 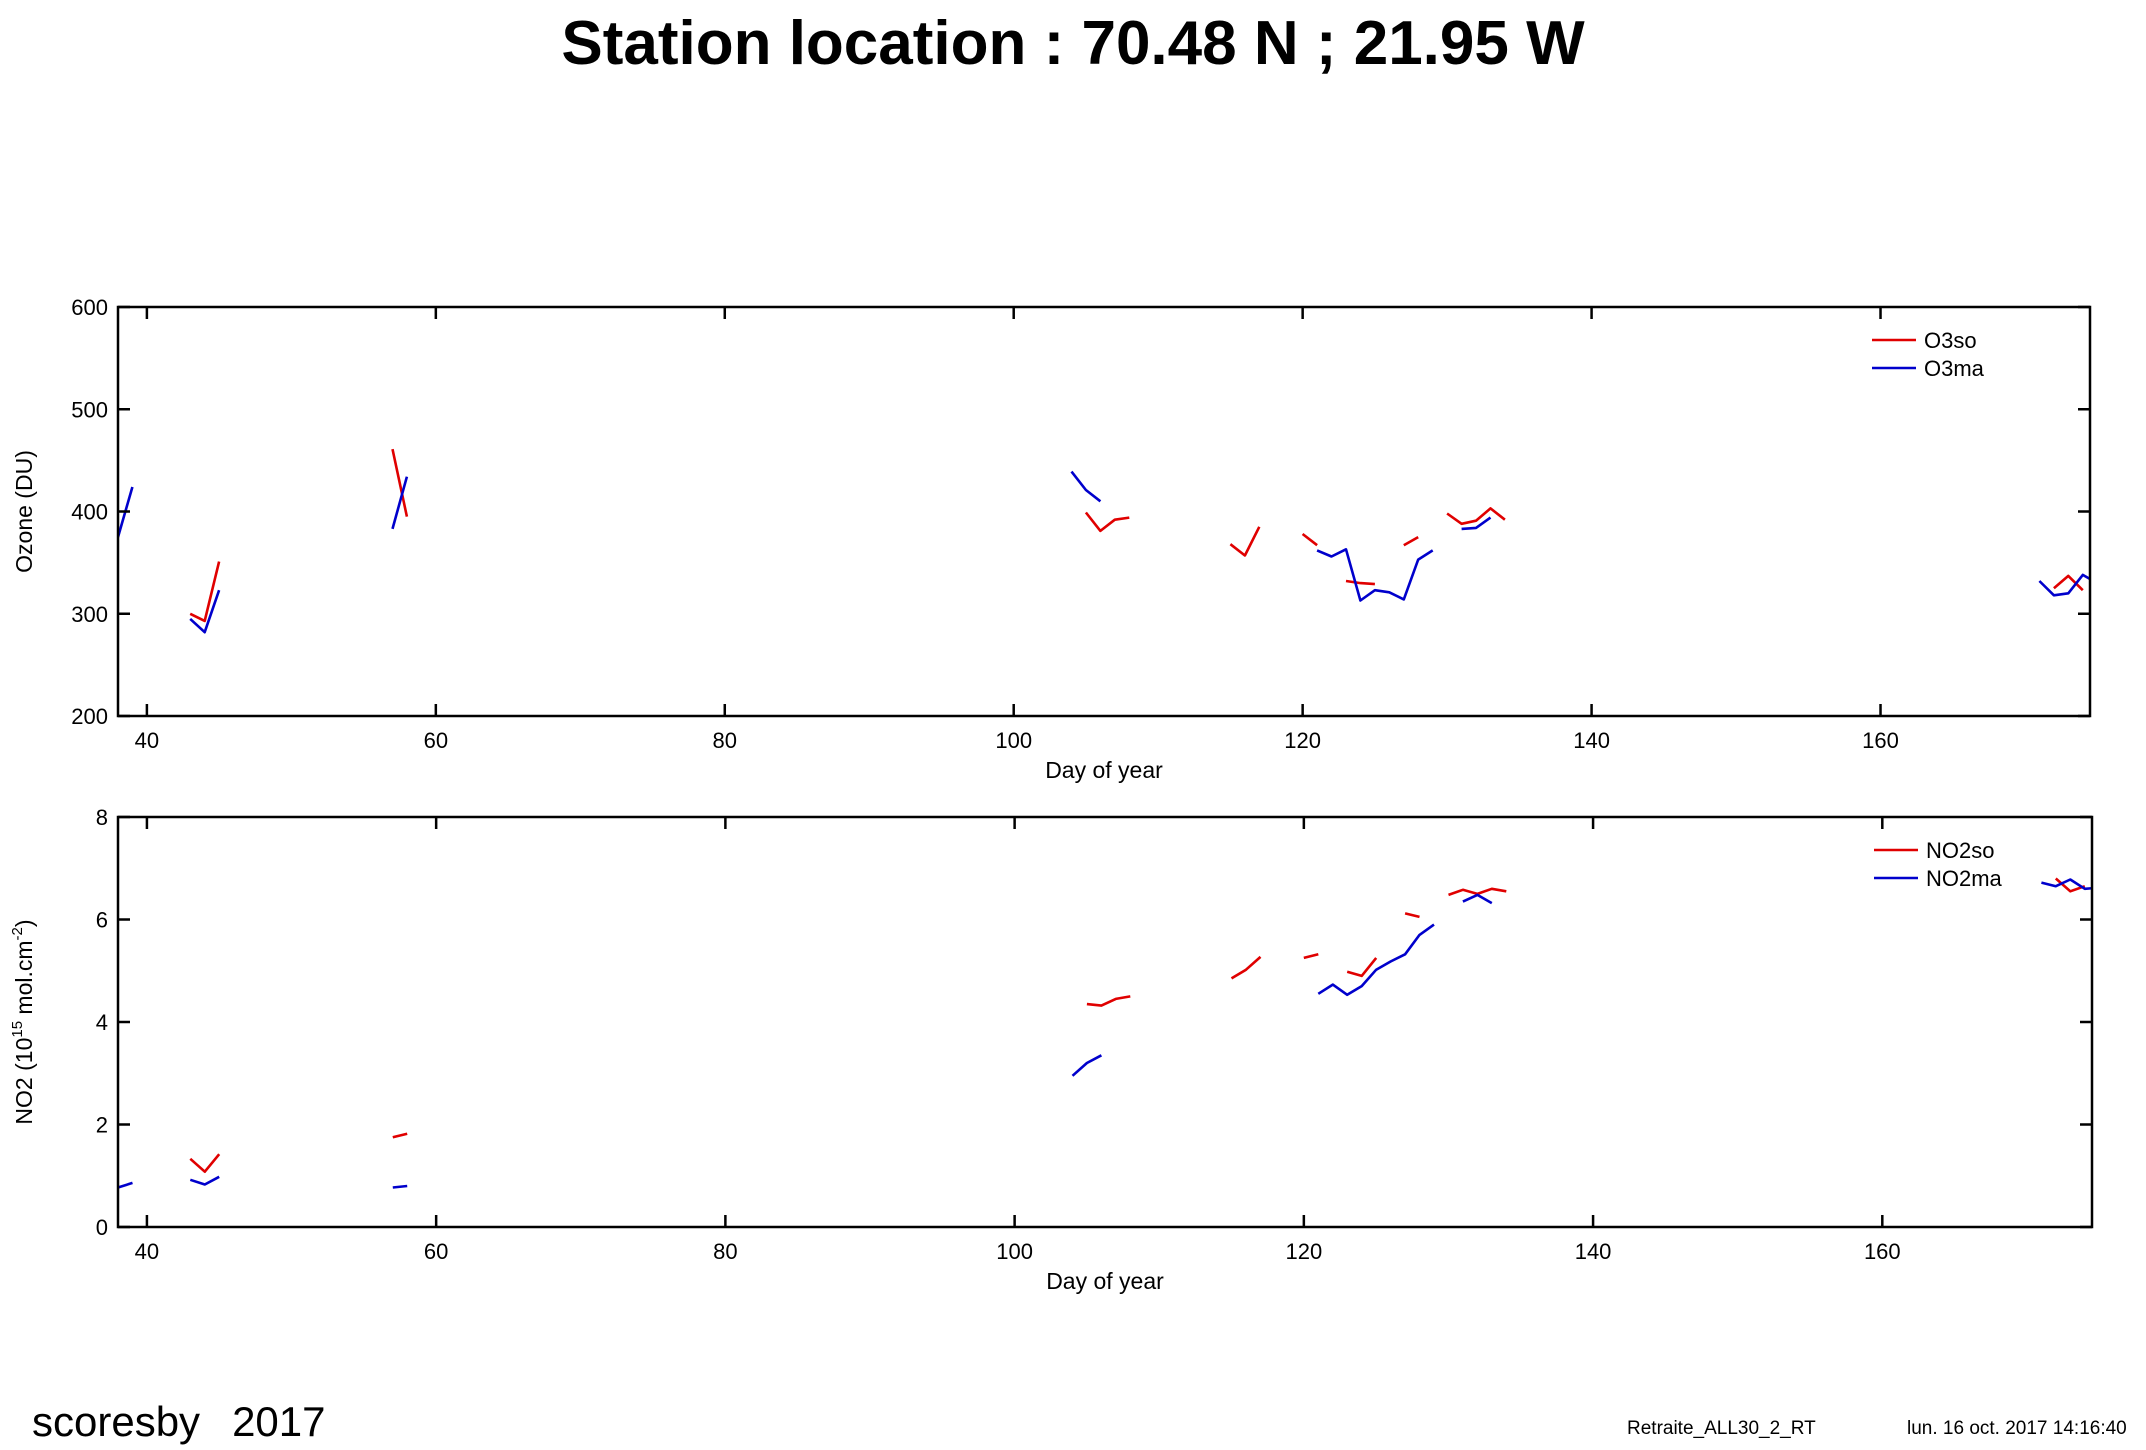 What do you see at coordinates (102, 1125) in the screenshot?
I see `y-tick-label: 2` at bounding box center [102, 1125].